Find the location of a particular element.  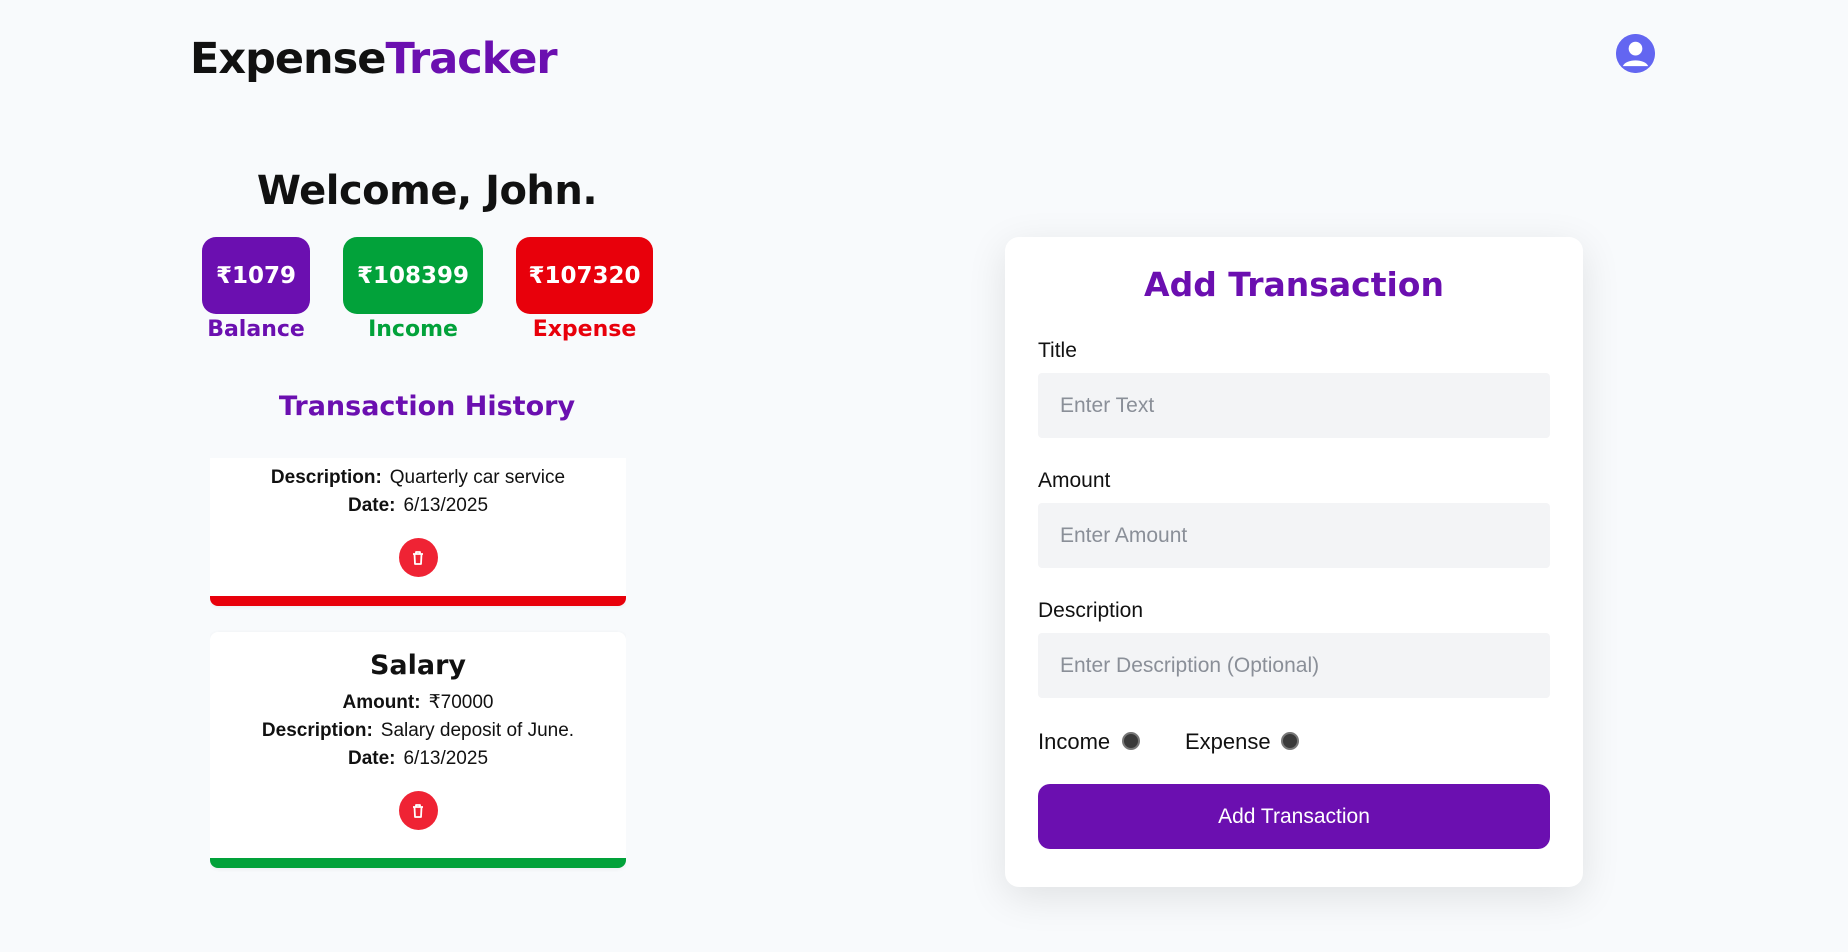

balance-value: ₹1079 is located at coordinates (256, 275).